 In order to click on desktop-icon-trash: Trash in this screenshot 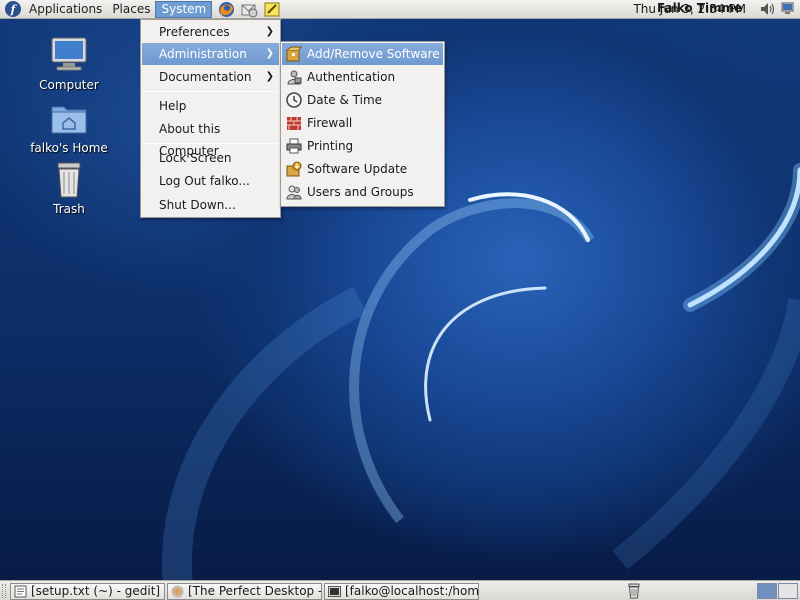, I will do `click(69, 188)`.